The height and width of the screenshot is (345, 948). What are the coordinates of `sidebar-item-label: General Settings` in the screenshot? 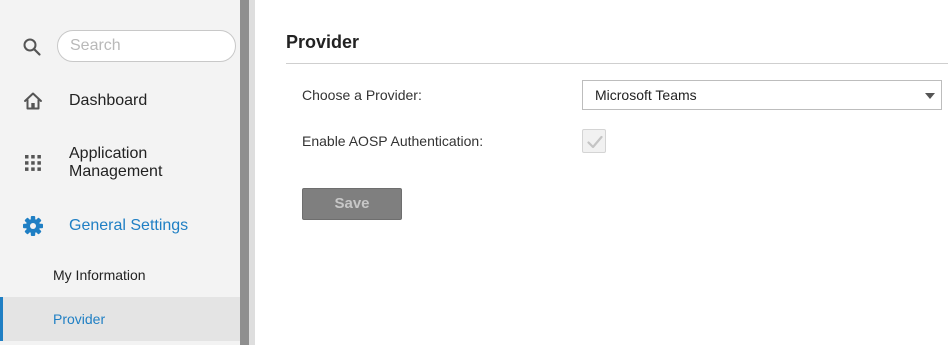 It's located at (129, 225).